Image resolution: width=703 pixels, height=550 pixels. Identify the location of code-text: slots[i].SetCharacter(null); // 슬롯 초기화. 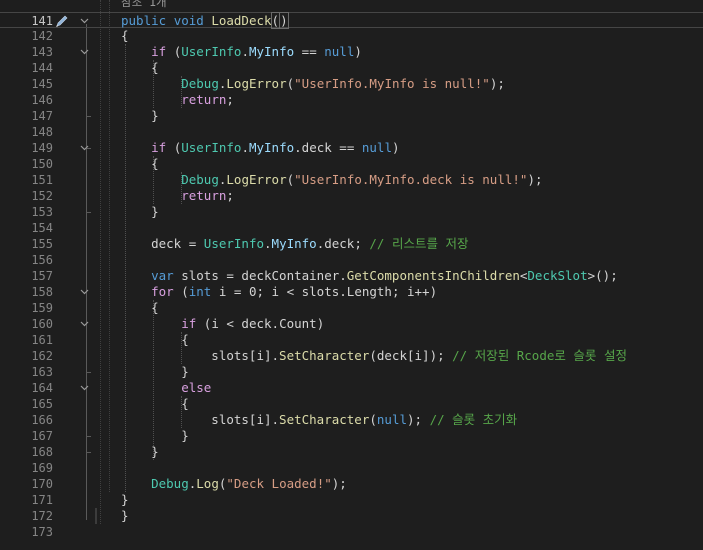
(319, 420).